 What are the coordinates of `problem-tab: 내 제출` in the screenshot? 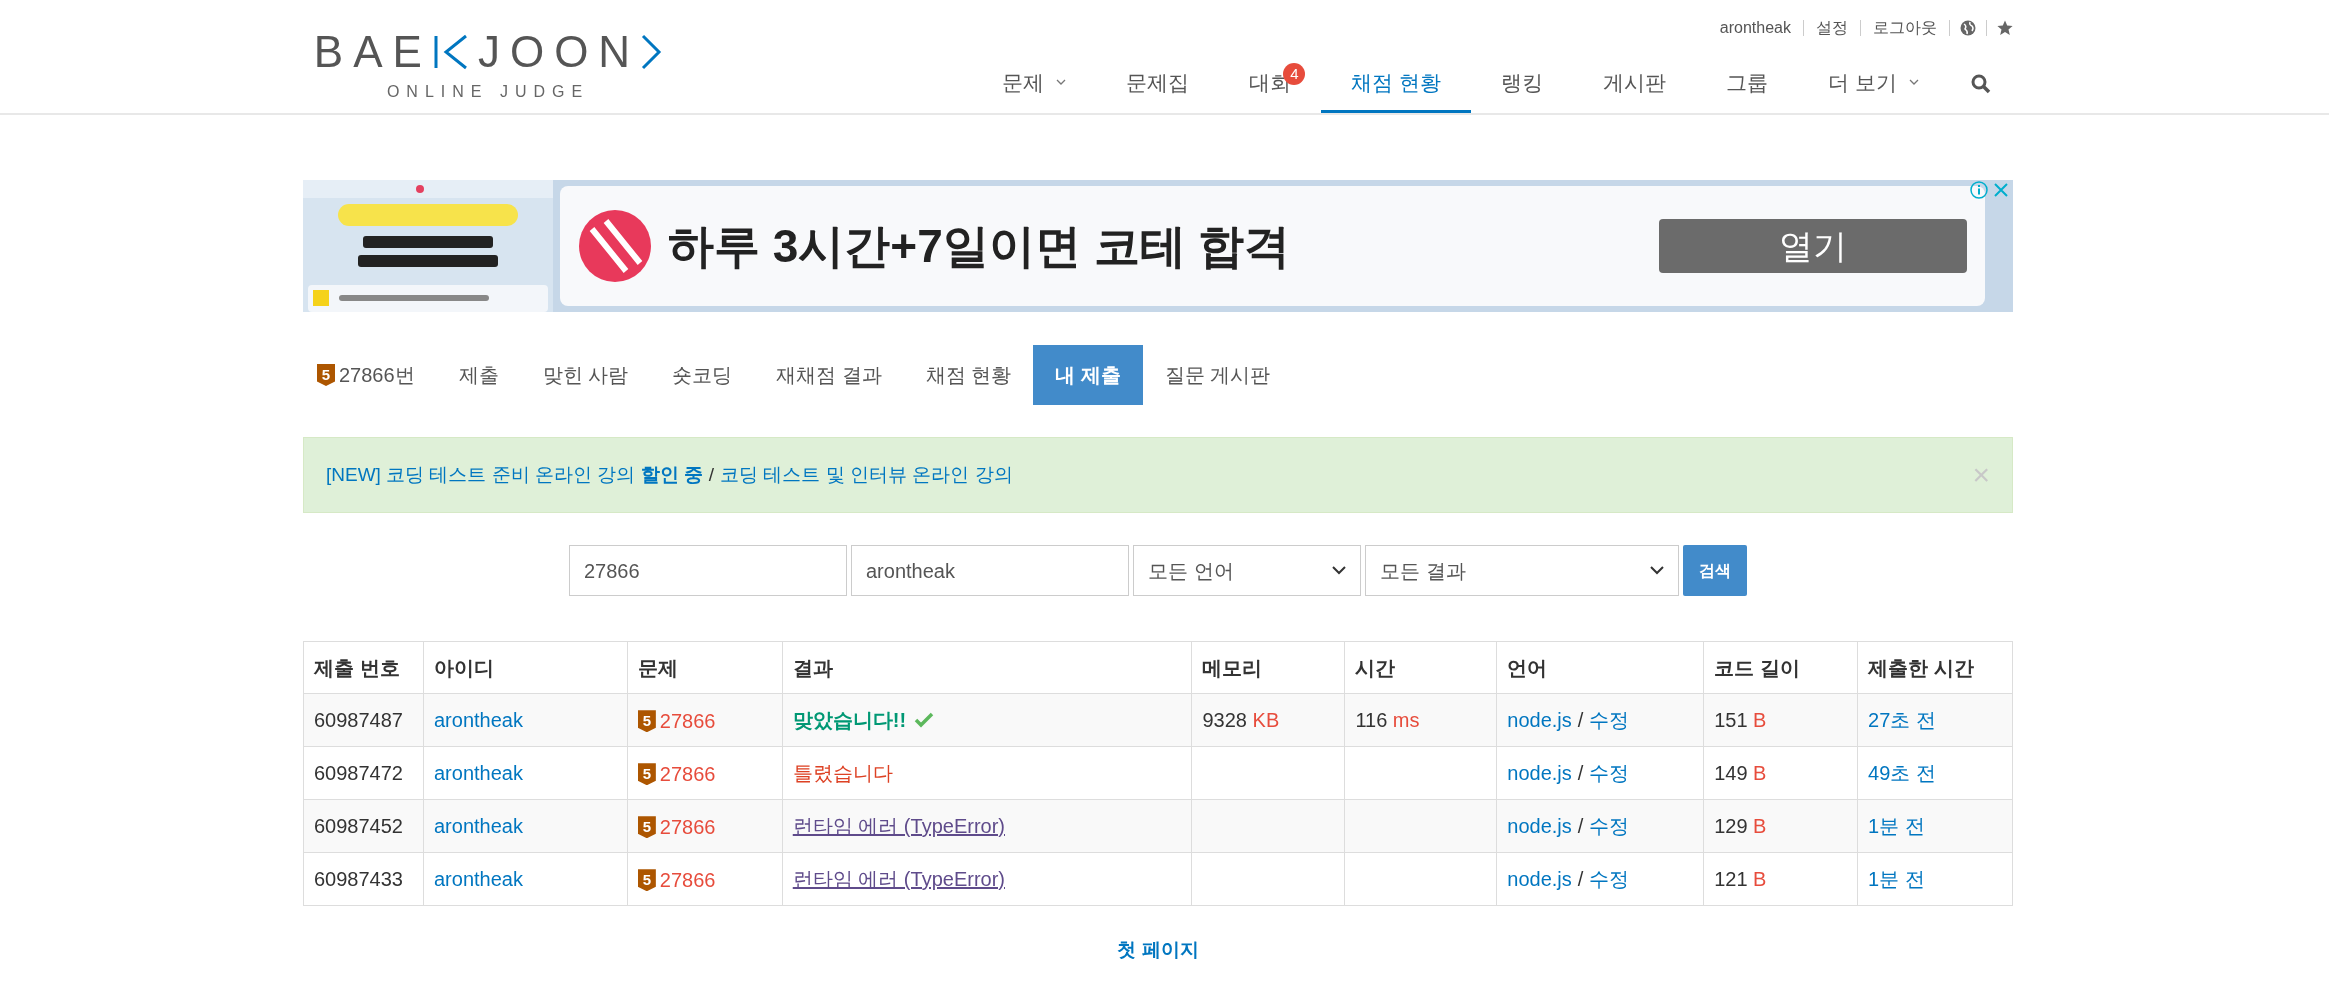 It's located at (1088, 375).